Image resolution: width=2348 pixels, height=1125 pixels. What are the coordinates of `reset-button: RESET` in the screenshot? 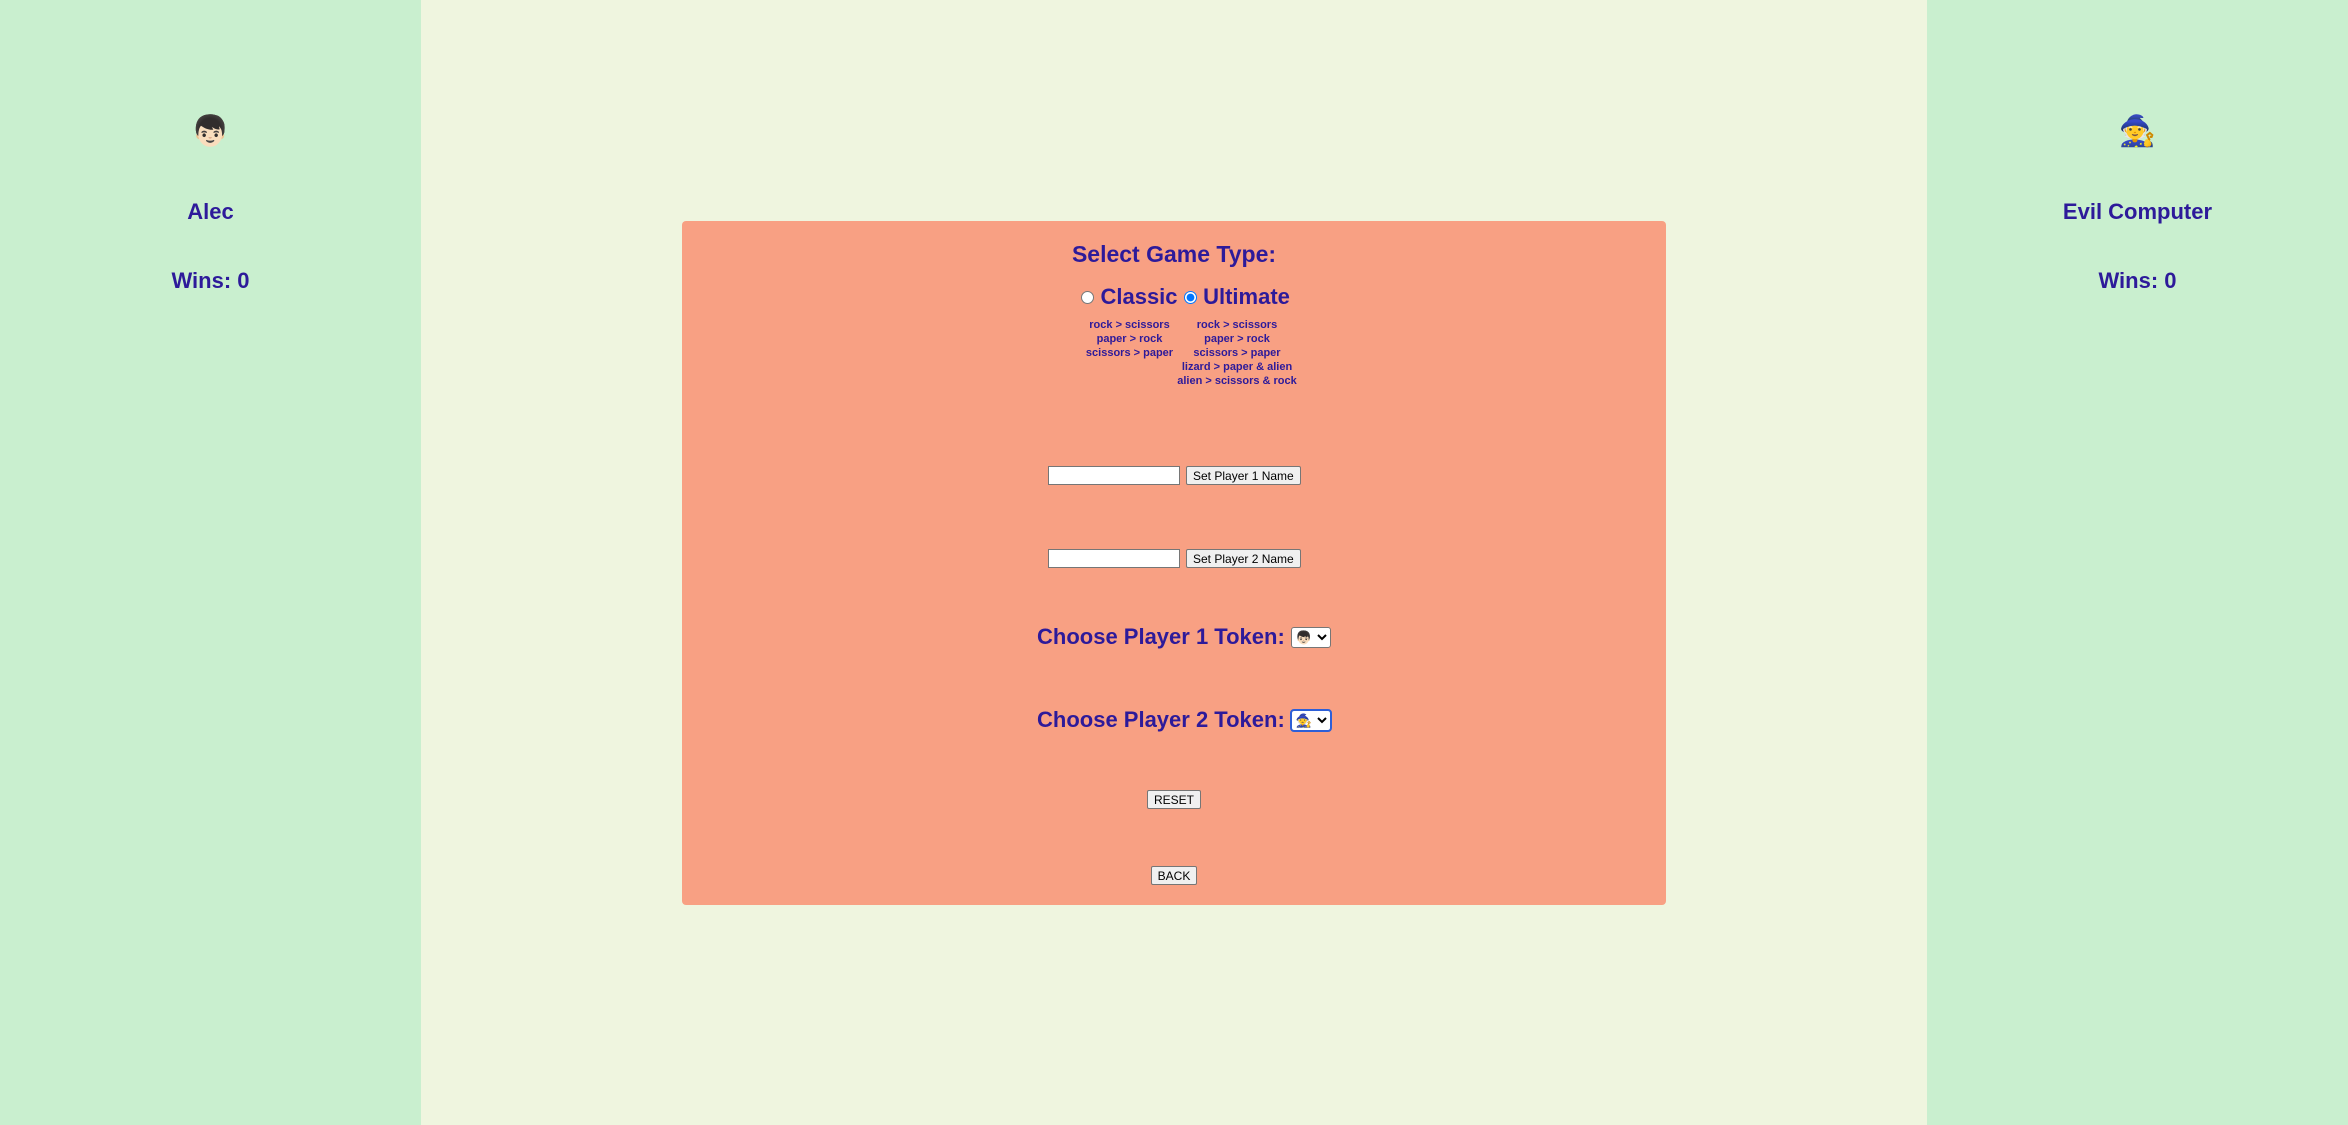 It's located at (1173, 799).